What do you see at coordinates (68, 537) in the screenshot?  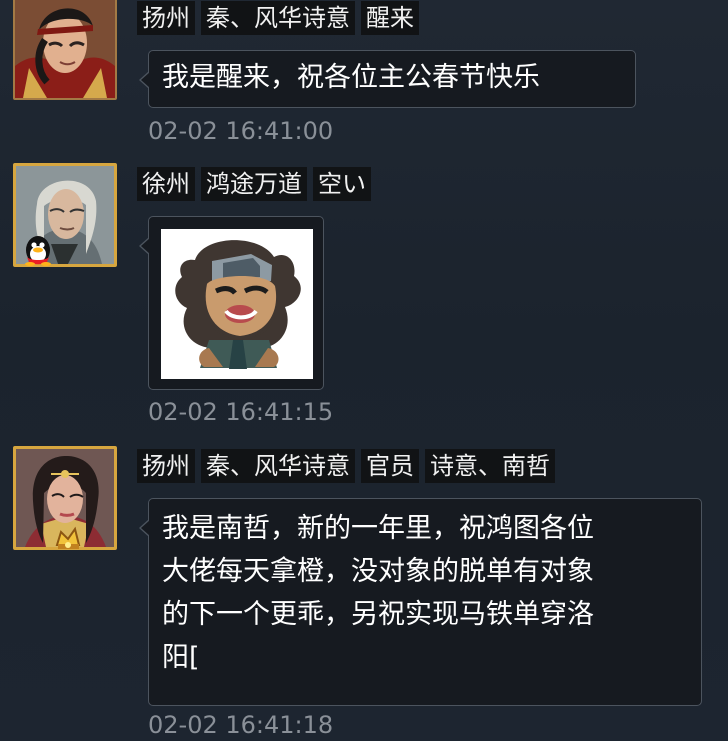 I see `gold-crown-badge-icon` at bounding box center [68, 537].